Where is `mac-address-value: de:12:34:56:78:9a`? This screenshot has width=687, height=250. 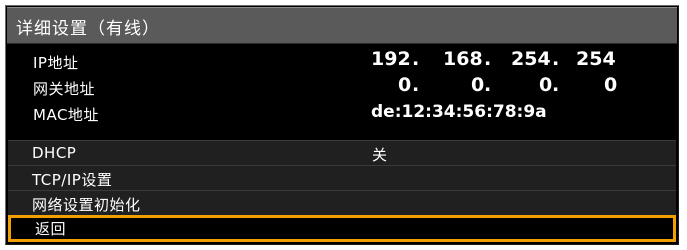
mac-address-value: de:12:34:56:78:9a is located at coordinates (459, 112).